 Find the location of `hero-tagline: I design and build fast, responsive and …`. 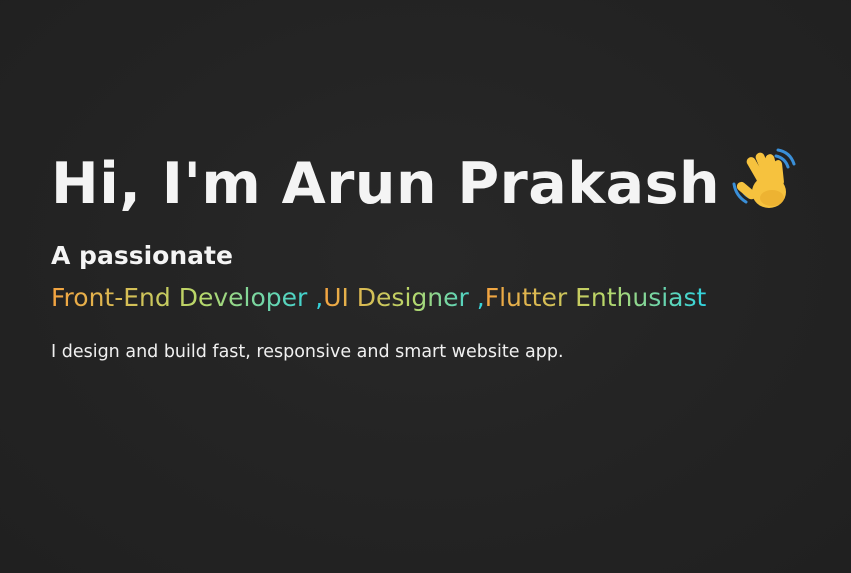

hero-tagline: I design and build fast, responsive and … is located at coordinates (307, 352).